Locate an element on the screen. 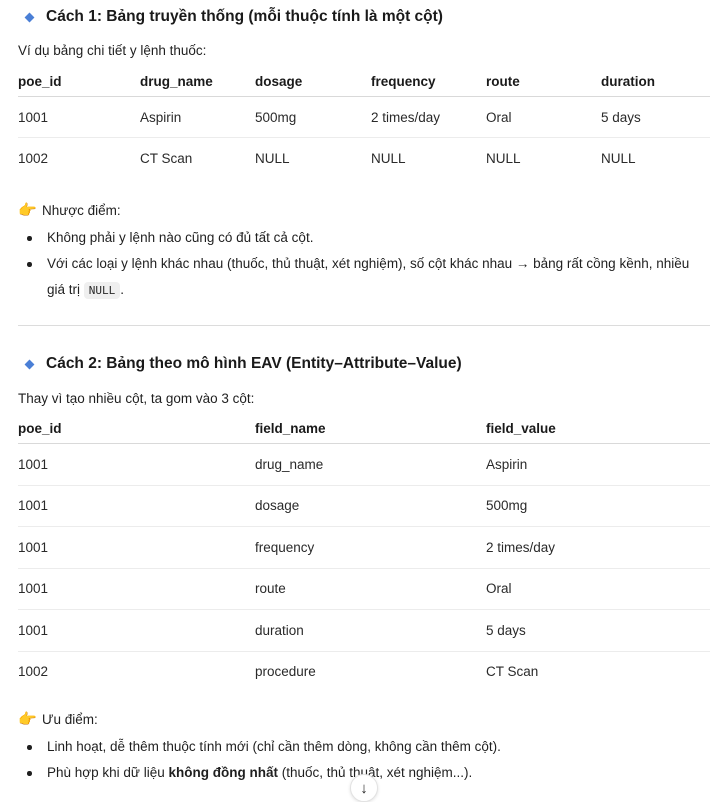 The image size is (726, 802). table-row: 1002 CT Scan NULL NULL NULL NULL is located at coordinates (364, 158).